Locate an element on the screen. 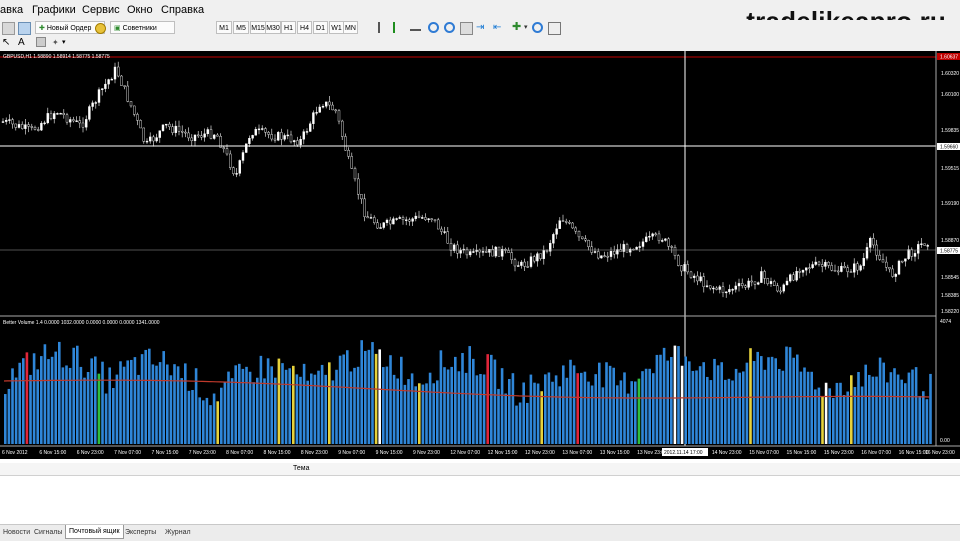 The image size is (960, 541). menu-help: Справка is located at coordinates (182, 10).